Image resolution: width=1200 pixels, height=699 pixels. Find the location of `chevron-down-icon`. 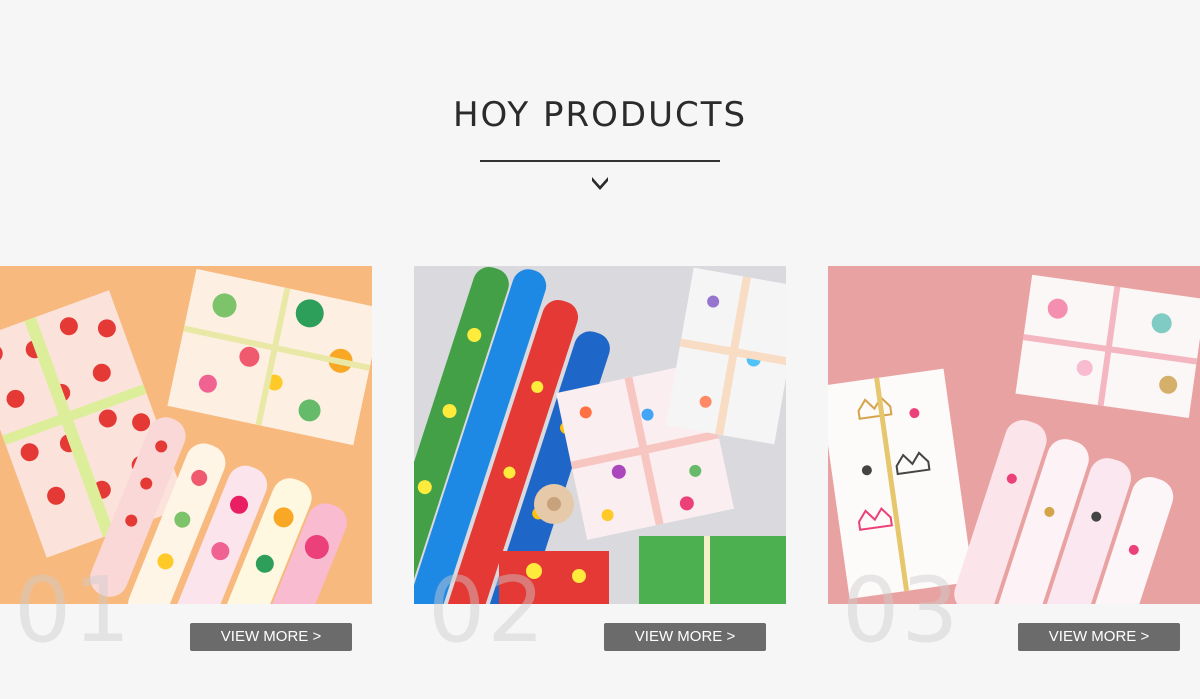

chevron-down-icon is located at coordinates (600, 183).